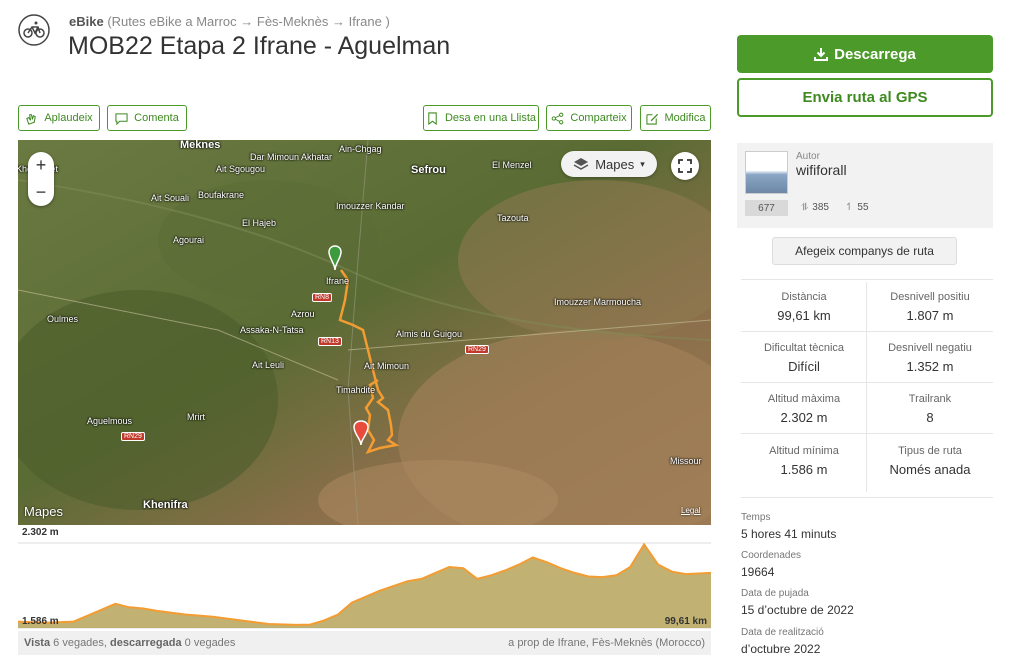 Image resolution: width=1024 pixels, height=668 pixels. What do you see at coordinates (804, 451) in the screenshot?
I see `stat-label: Altitud mínima` at bounding box center [804, 451].